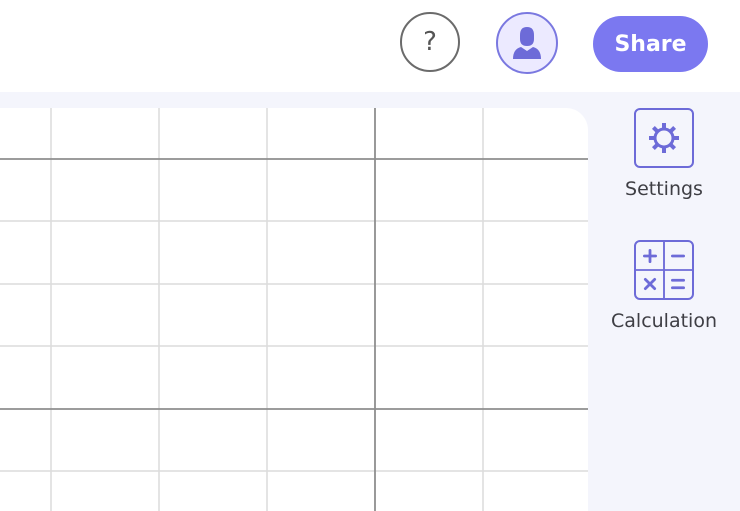 This screenshot has width=740, height=511. I want to click on settings-icon-box, so click(664, 138).